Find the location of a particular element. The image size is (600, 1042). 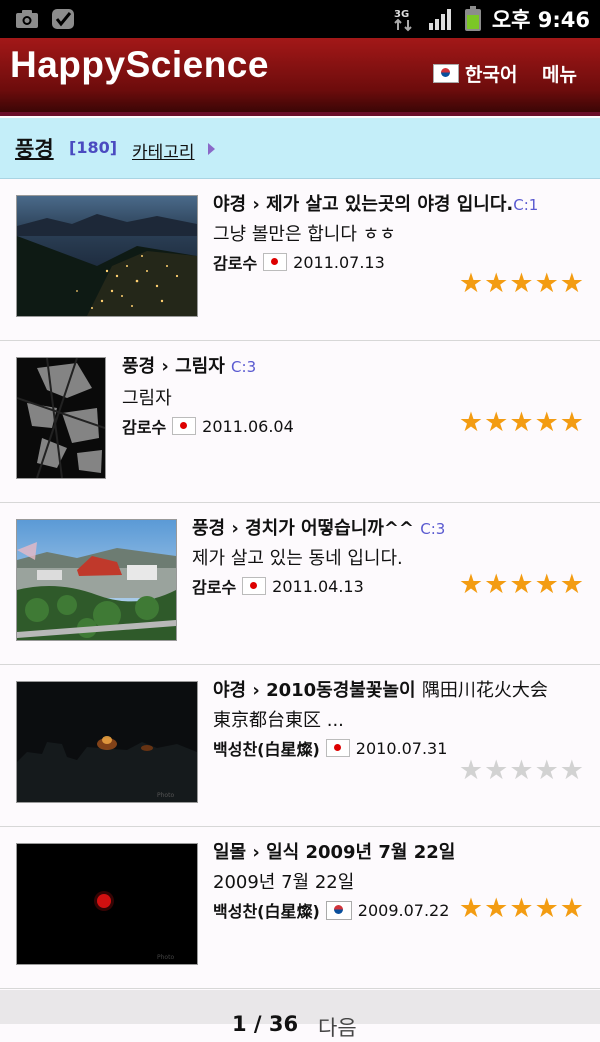

battery-icon is located at coordinates (472, 18).